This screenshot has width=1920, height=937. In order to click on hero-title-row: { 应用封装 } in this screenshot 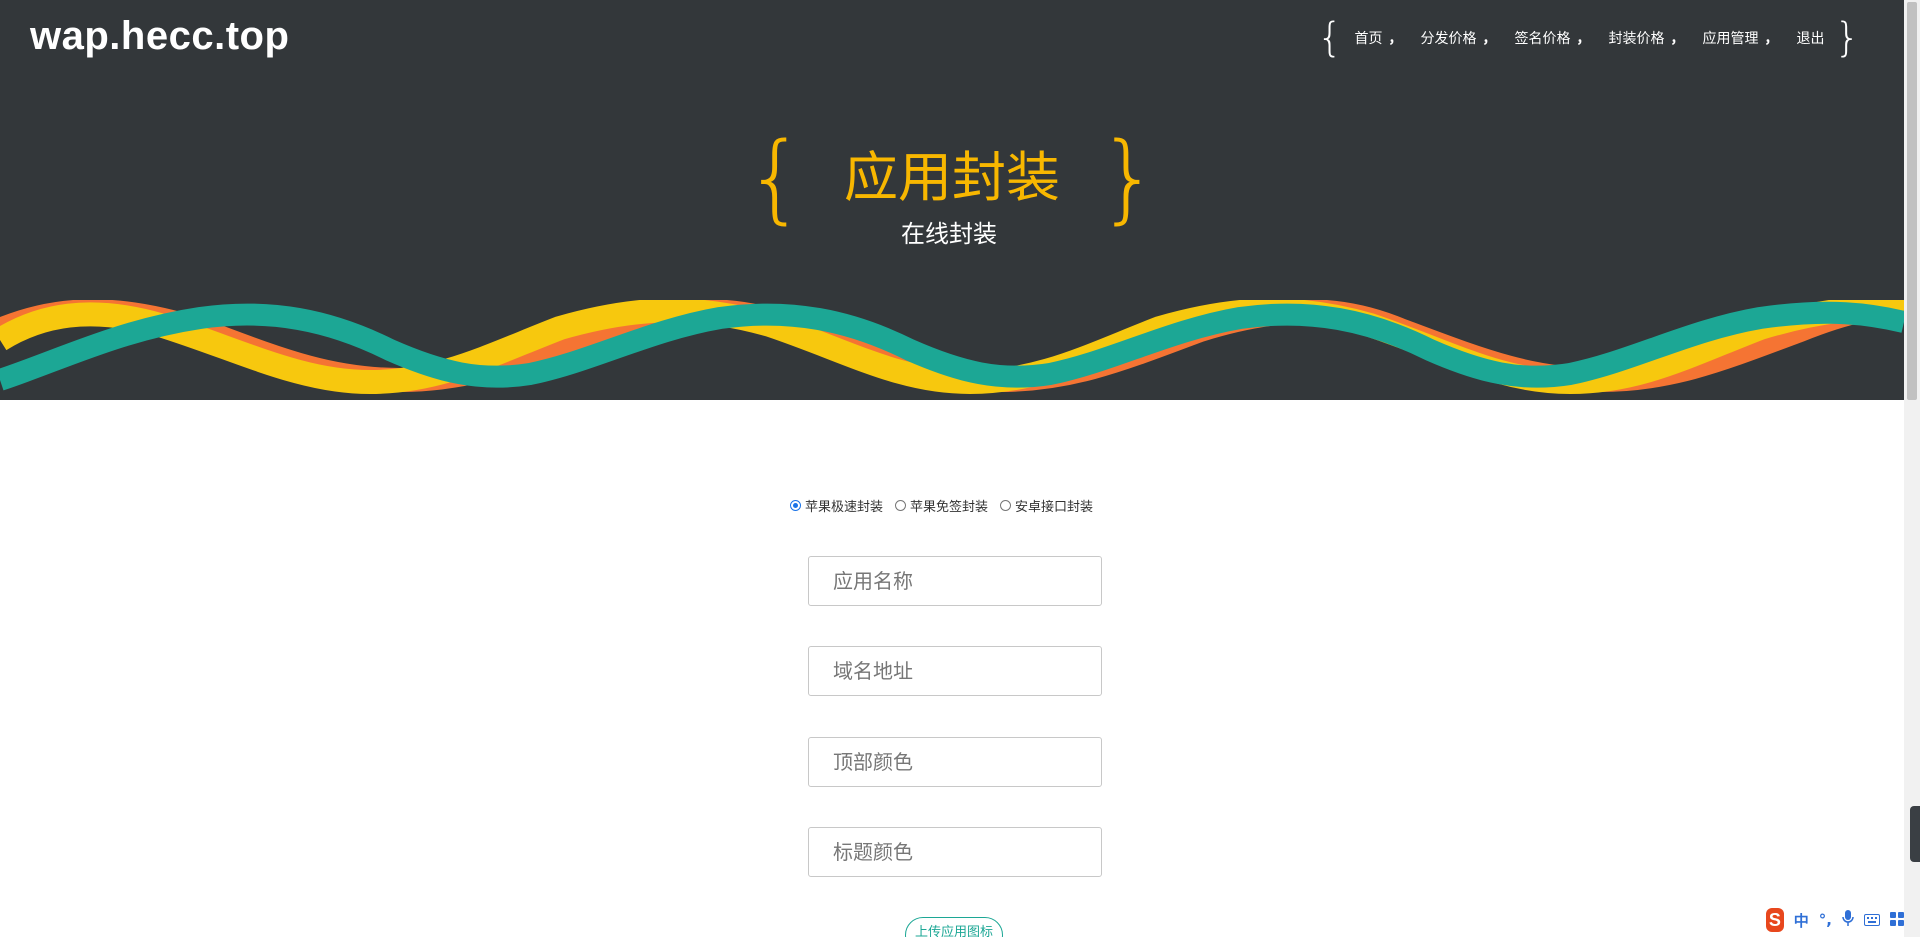, I will do `click(952, 178)`.